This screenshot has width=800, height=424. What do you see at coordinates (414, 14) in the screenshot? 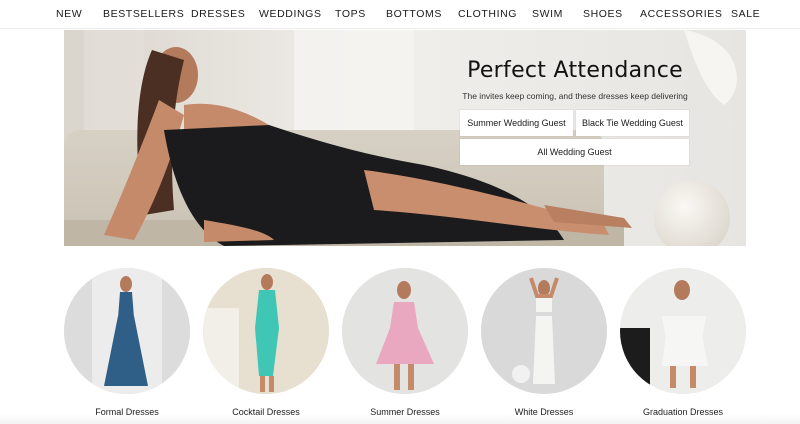
I see `nav-item-bottoms: BOTTOMS` at bounding box center [414, 14].